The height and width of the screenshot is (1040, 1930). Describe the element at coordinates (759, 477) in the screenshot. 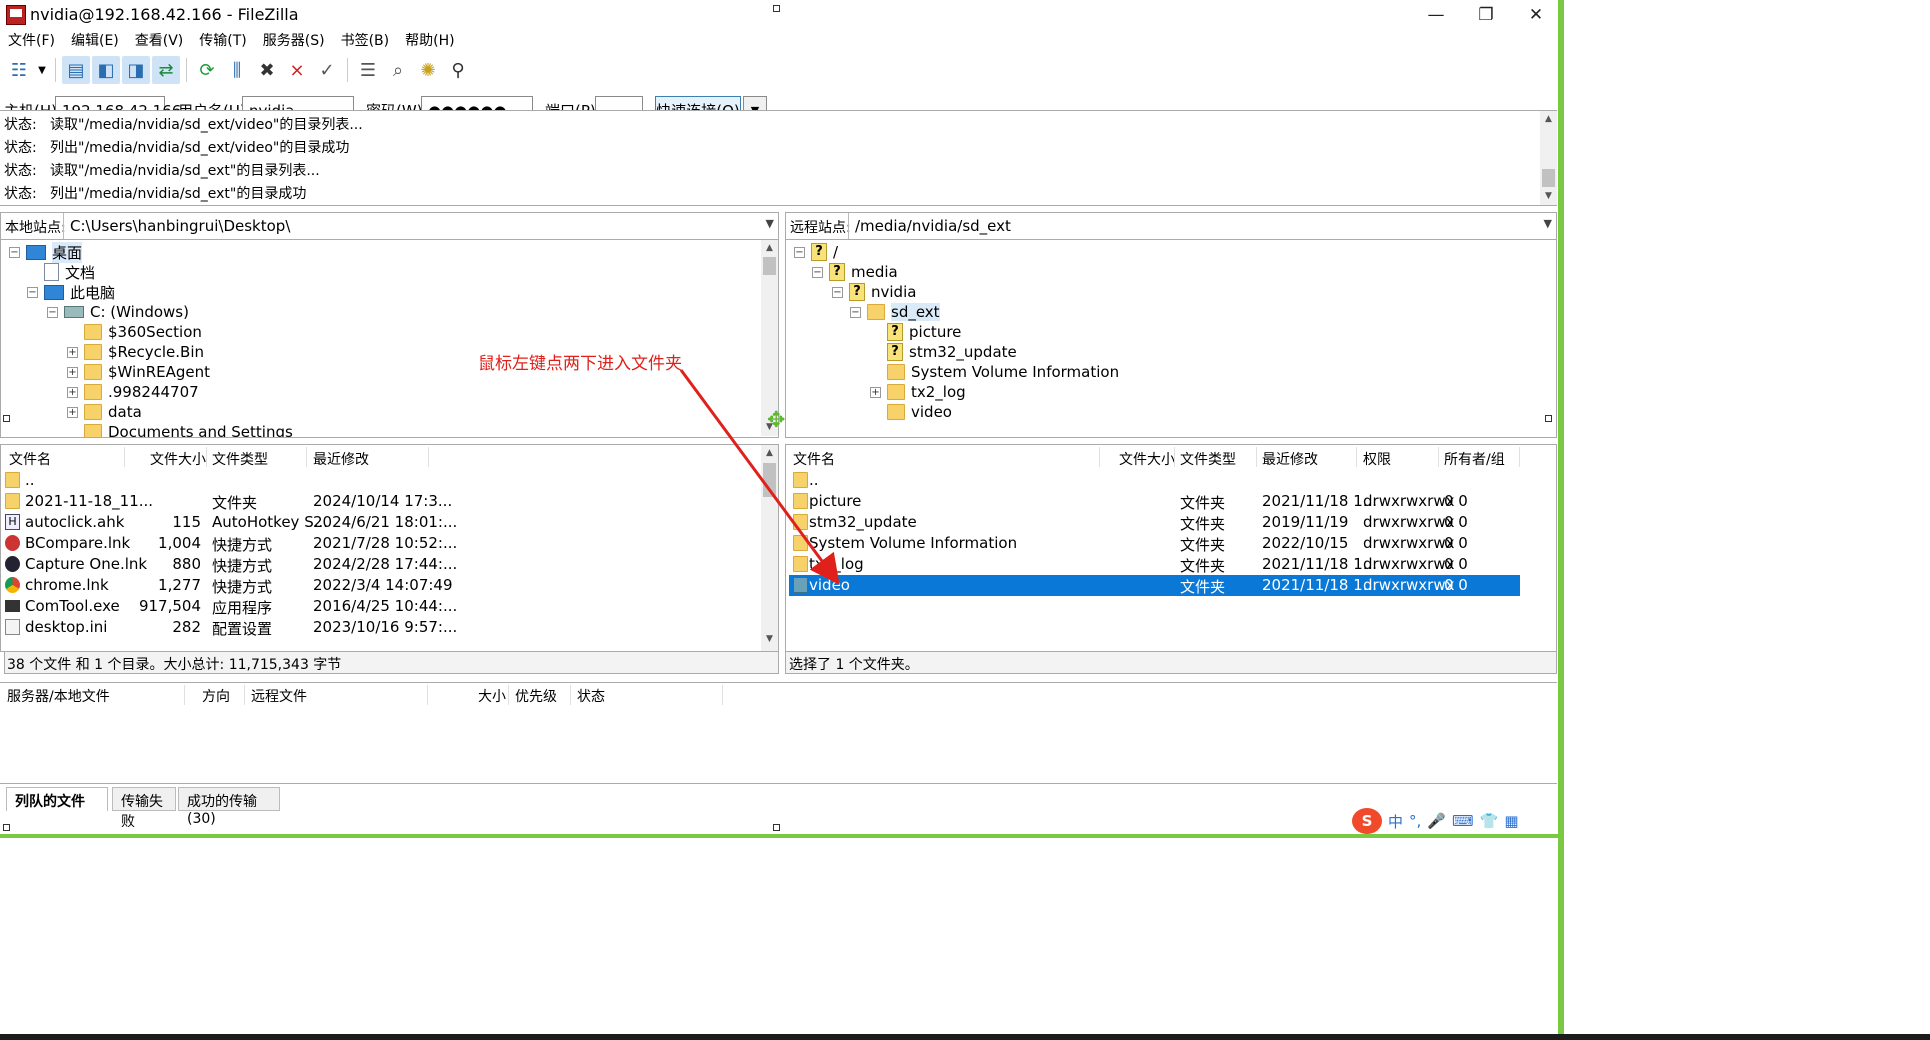

I see `annotation-arrow` at that location.